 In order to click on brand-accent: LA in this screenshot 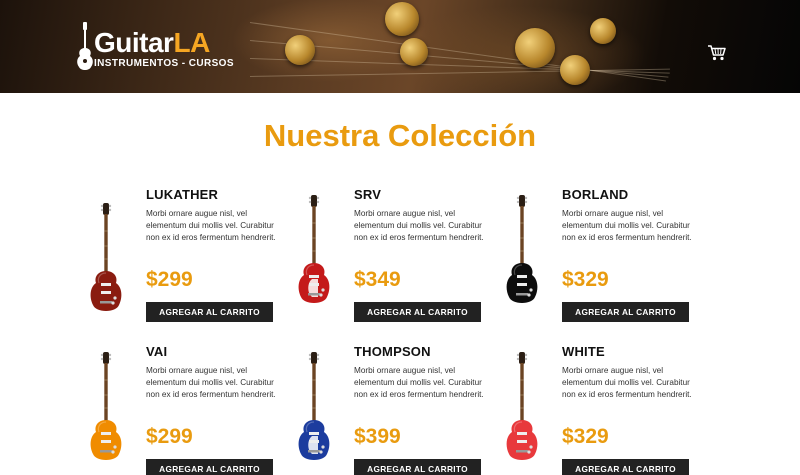, I will do `click(191, 42)`.